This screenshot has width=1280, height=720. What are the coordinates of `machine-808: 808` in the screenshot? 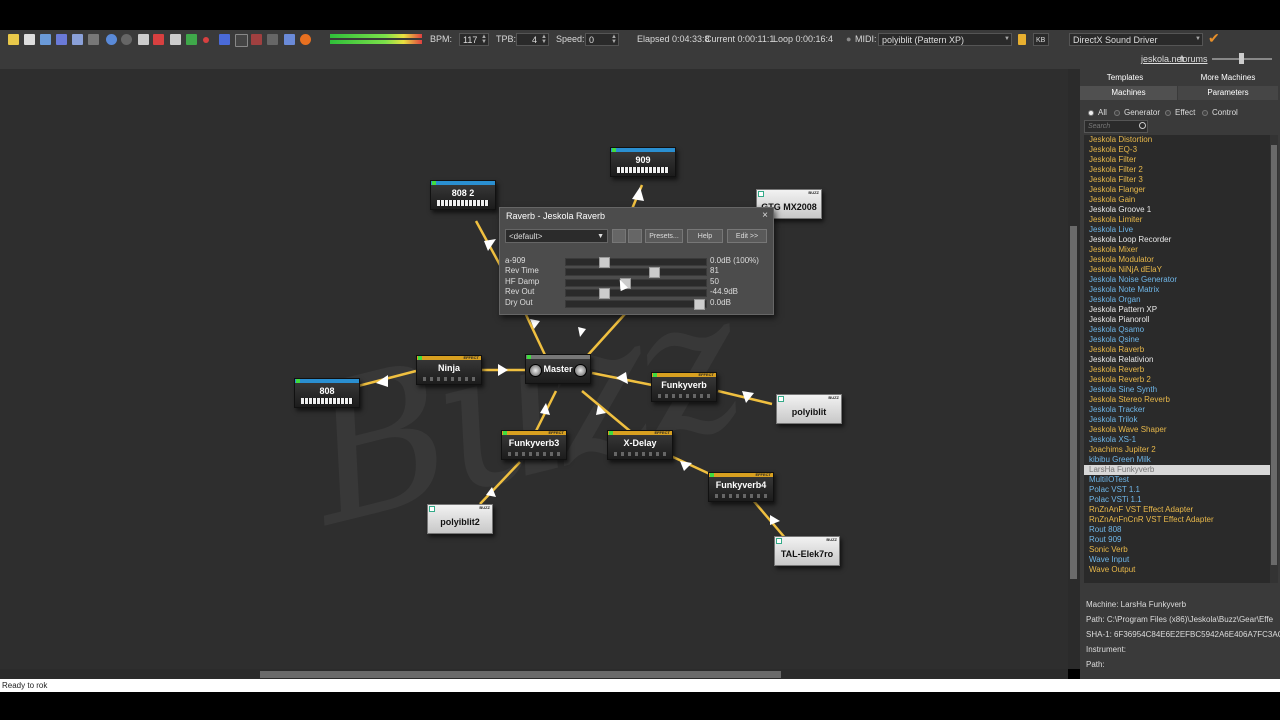 It's located at (327, 393).